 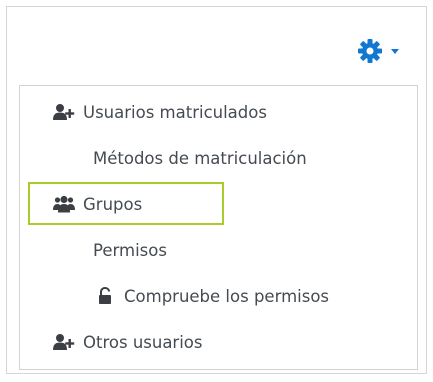 I want to click on menu-item-label: Compruebe los permisos, so click(x=227, y=296).